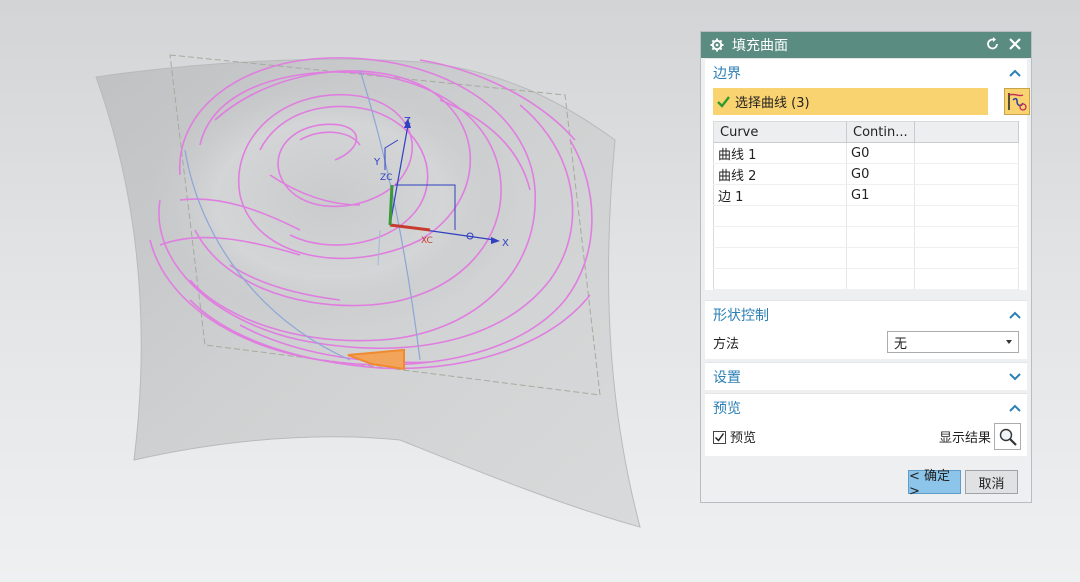 This screenshot has height=582, width=1080. I want to click on axis-label-zc: ZC, so click(386, 178).